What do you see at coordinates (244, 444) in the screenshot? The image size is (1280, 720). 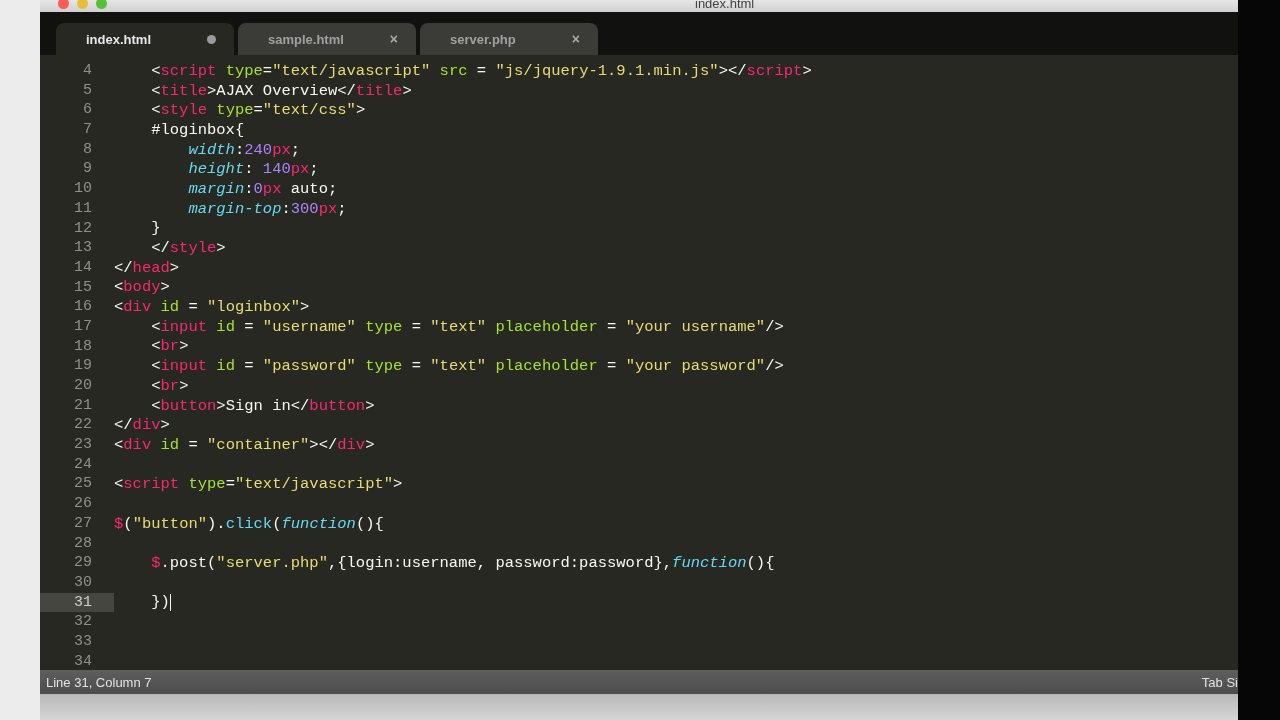 I see `code-line: <div id = "container"></div>` at bounding box center [244, 444].